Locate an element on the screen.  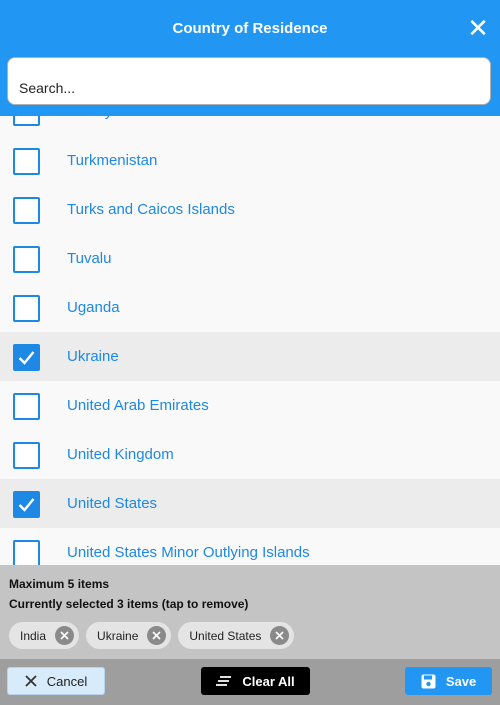
list-item-label: Tuvalu is located at coordinates (89, 258).